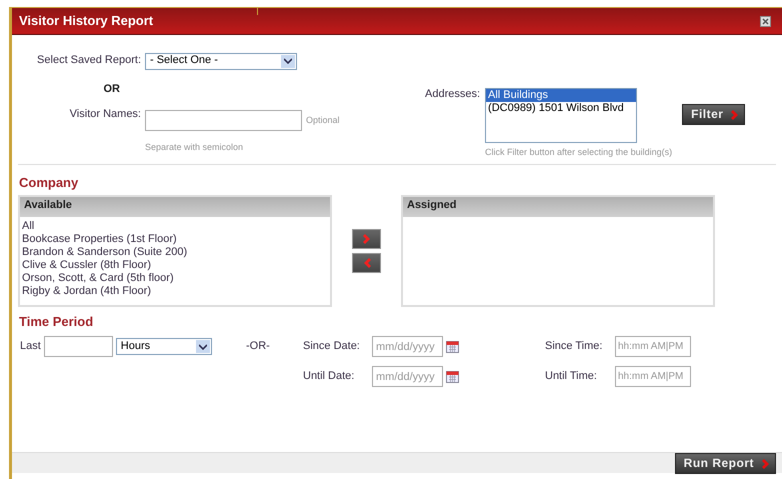  Describe the element at coordinates (329, 377) in the screenshot. I see `field-label: Until Date:` at that location.